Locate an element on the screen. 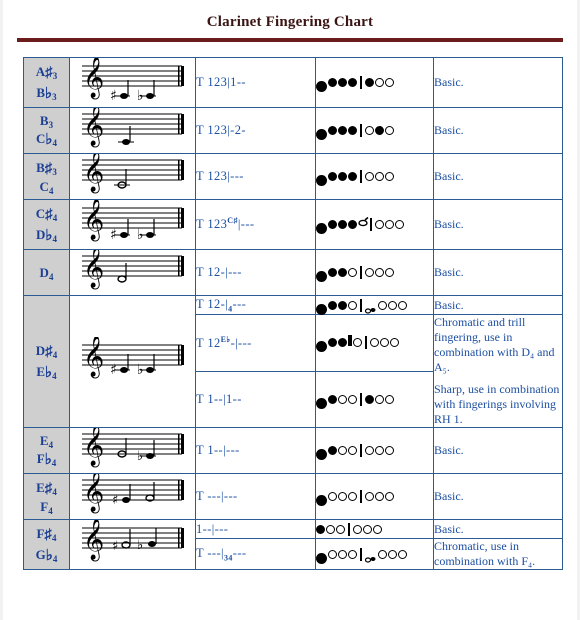  comment-text: Chromatic, use in combination with F₄. is located at coordinates (485, 553).